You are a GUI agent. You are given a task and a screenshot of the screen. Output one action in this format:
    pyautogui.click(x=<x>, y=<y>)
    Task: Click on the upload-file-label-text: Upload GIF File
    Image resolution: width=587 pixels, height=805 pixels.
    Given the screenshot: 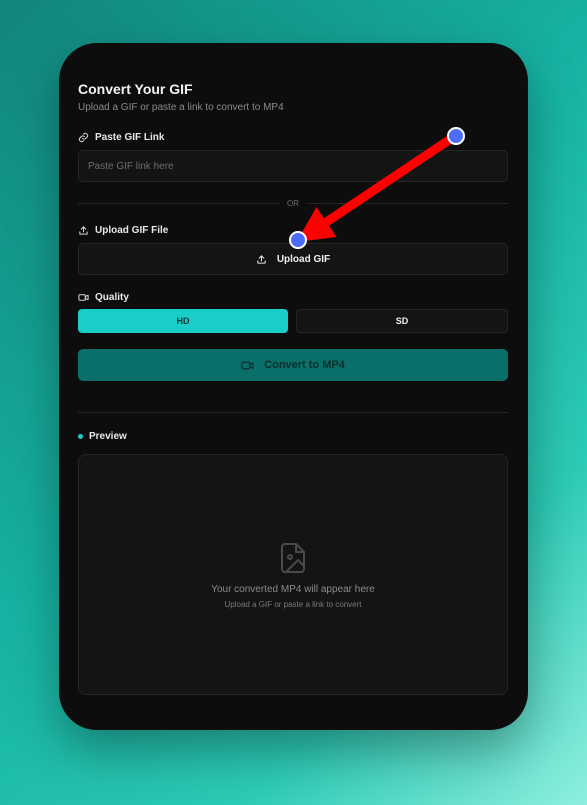 What is the action you would take?
    pyautogui.click(x=132, y=230)
    